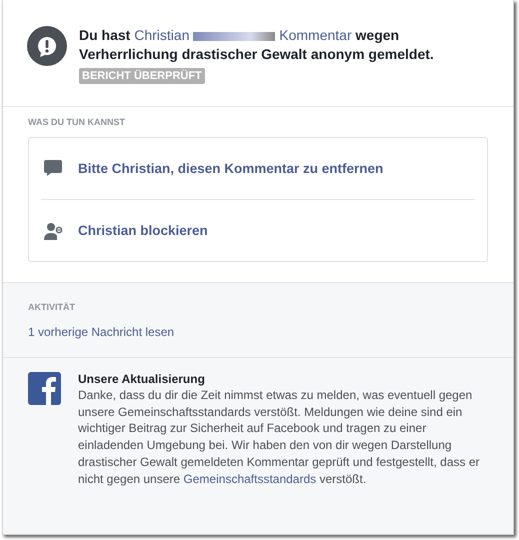 This screenshot has height=540, width=519. I want to click on link: Christian, so click(162, 35).